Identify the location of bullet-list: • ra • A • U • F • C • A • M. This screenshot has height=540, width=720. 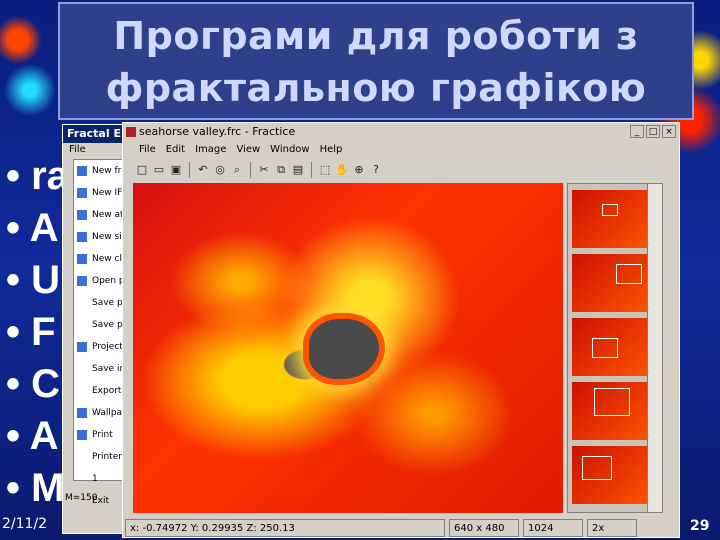
(37, 332).